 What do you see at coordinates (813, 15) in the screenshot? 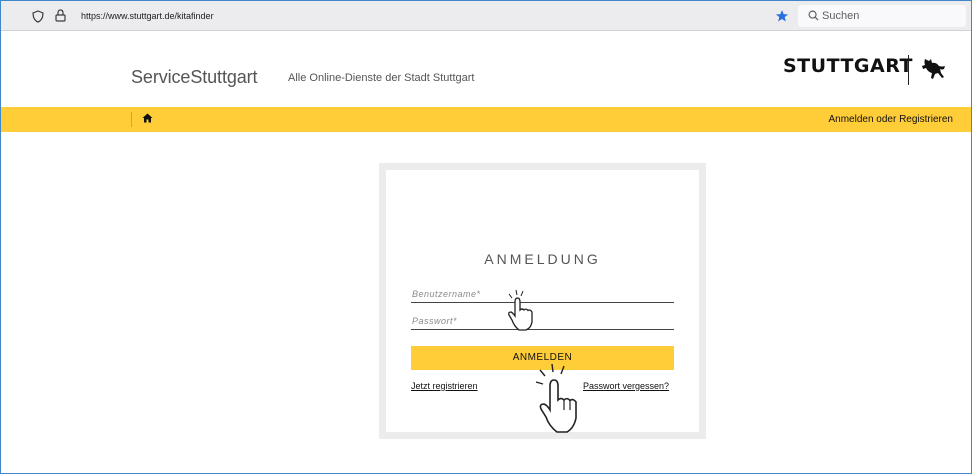
I see `search-icon` at bounding box center [813, 15].